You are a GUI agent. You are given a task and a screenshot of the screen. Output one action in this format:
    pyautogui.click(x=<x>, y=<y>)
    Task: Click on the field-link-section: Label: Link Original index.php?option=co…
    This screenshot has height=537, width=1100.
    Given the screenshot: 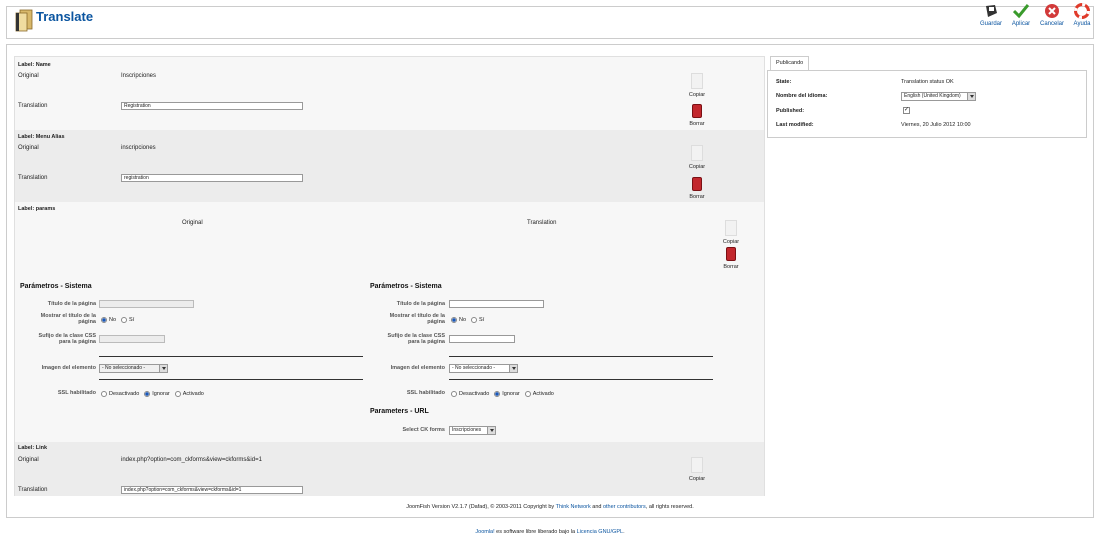 What is the action you would take?
    pyautogui.click(x=389, y=469)
    